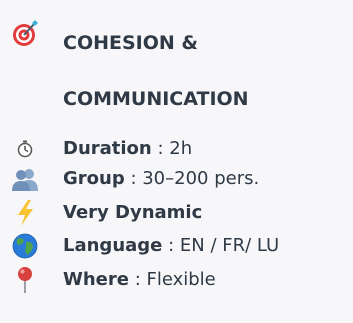 Image resolution: width=353 pixels, height=323 pixels. I want to click on dynamic-text: Very Dynamic, so click(132, 213).